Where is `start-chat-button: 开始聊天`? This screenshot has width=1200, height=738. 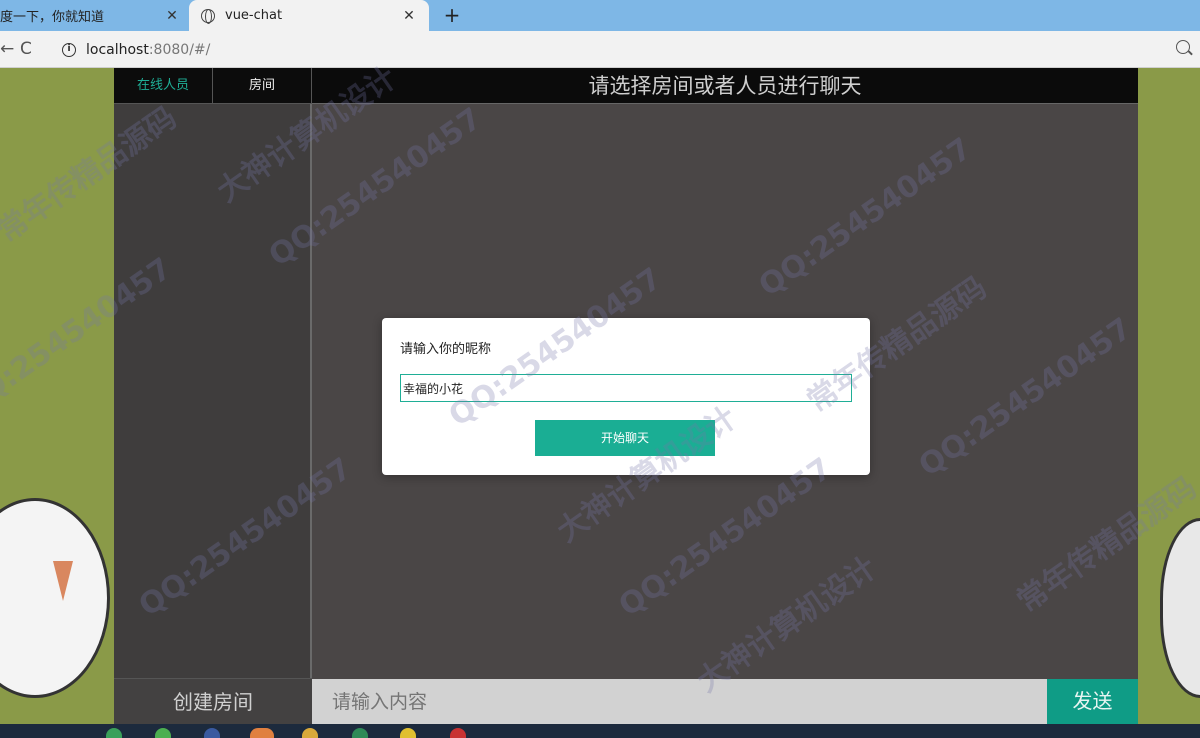 start-chat-button: 开始聊天 is located at coordinates (625, 438).